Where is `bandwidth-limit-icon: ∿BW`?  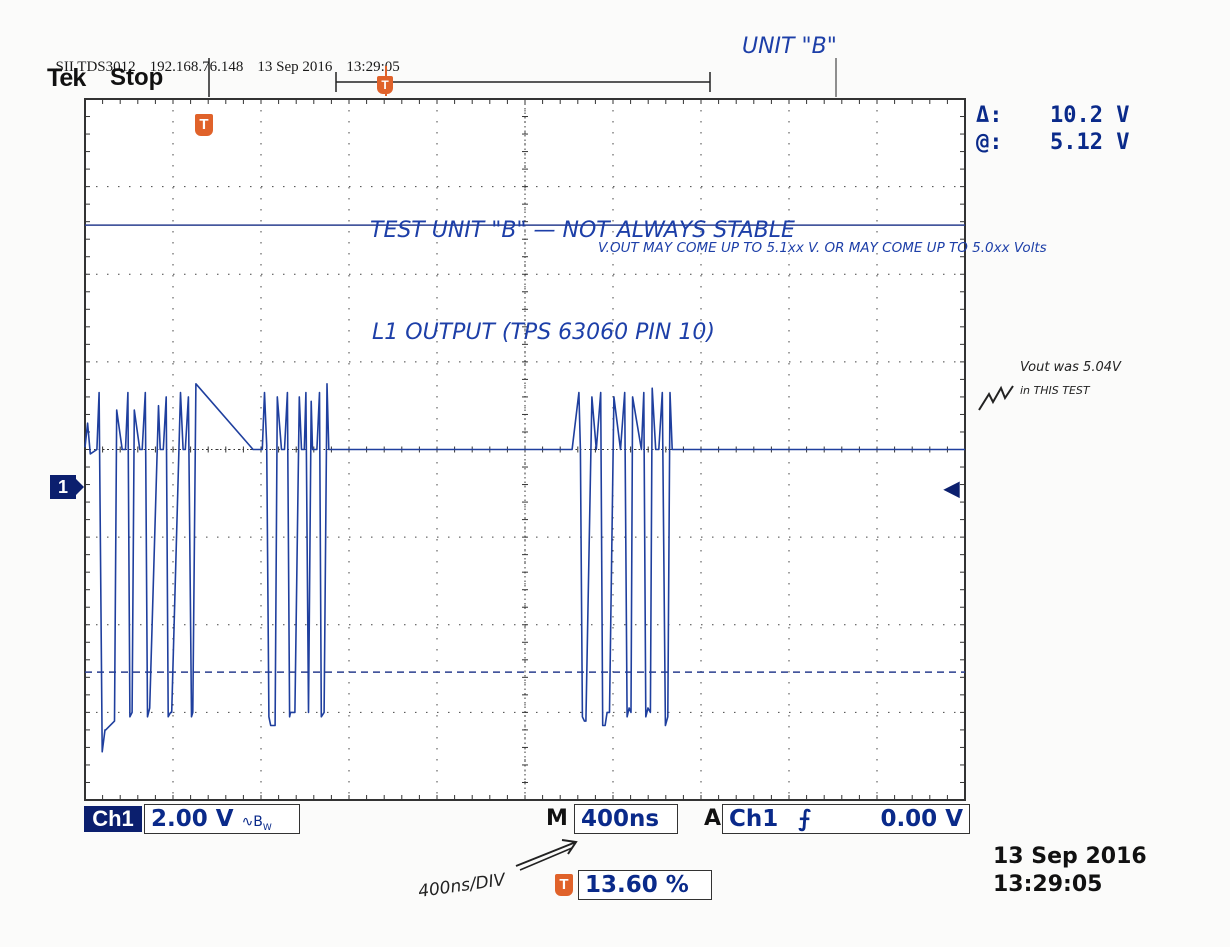 bandwidth-limit-icon: ∿BW is located at coordinates (256, 823).